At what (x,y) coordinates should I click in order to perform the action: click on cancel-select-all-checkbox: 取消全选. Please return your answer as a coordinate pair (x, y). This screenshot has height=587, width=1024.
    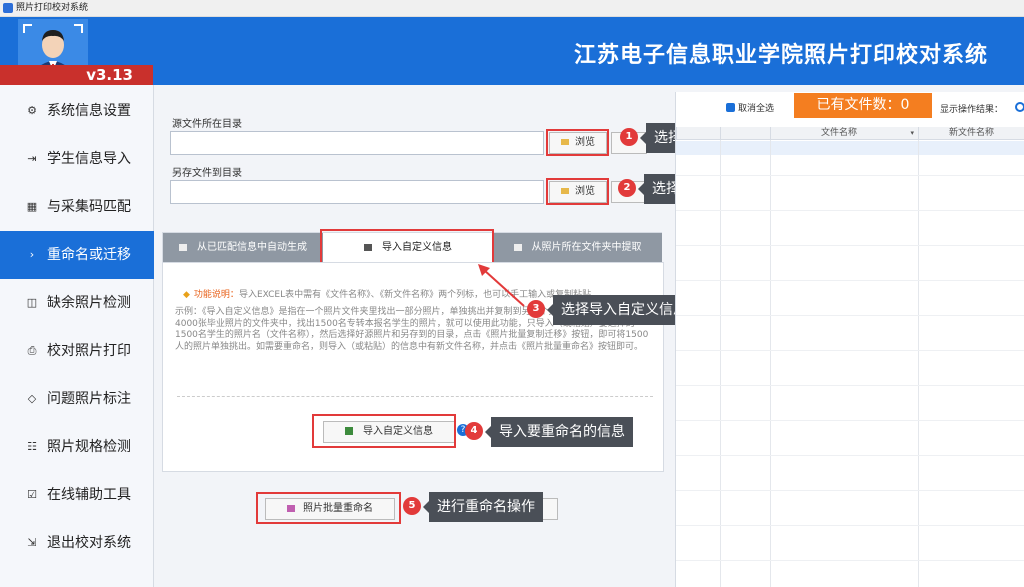
    Looking at the image, I should click on (750, 107).